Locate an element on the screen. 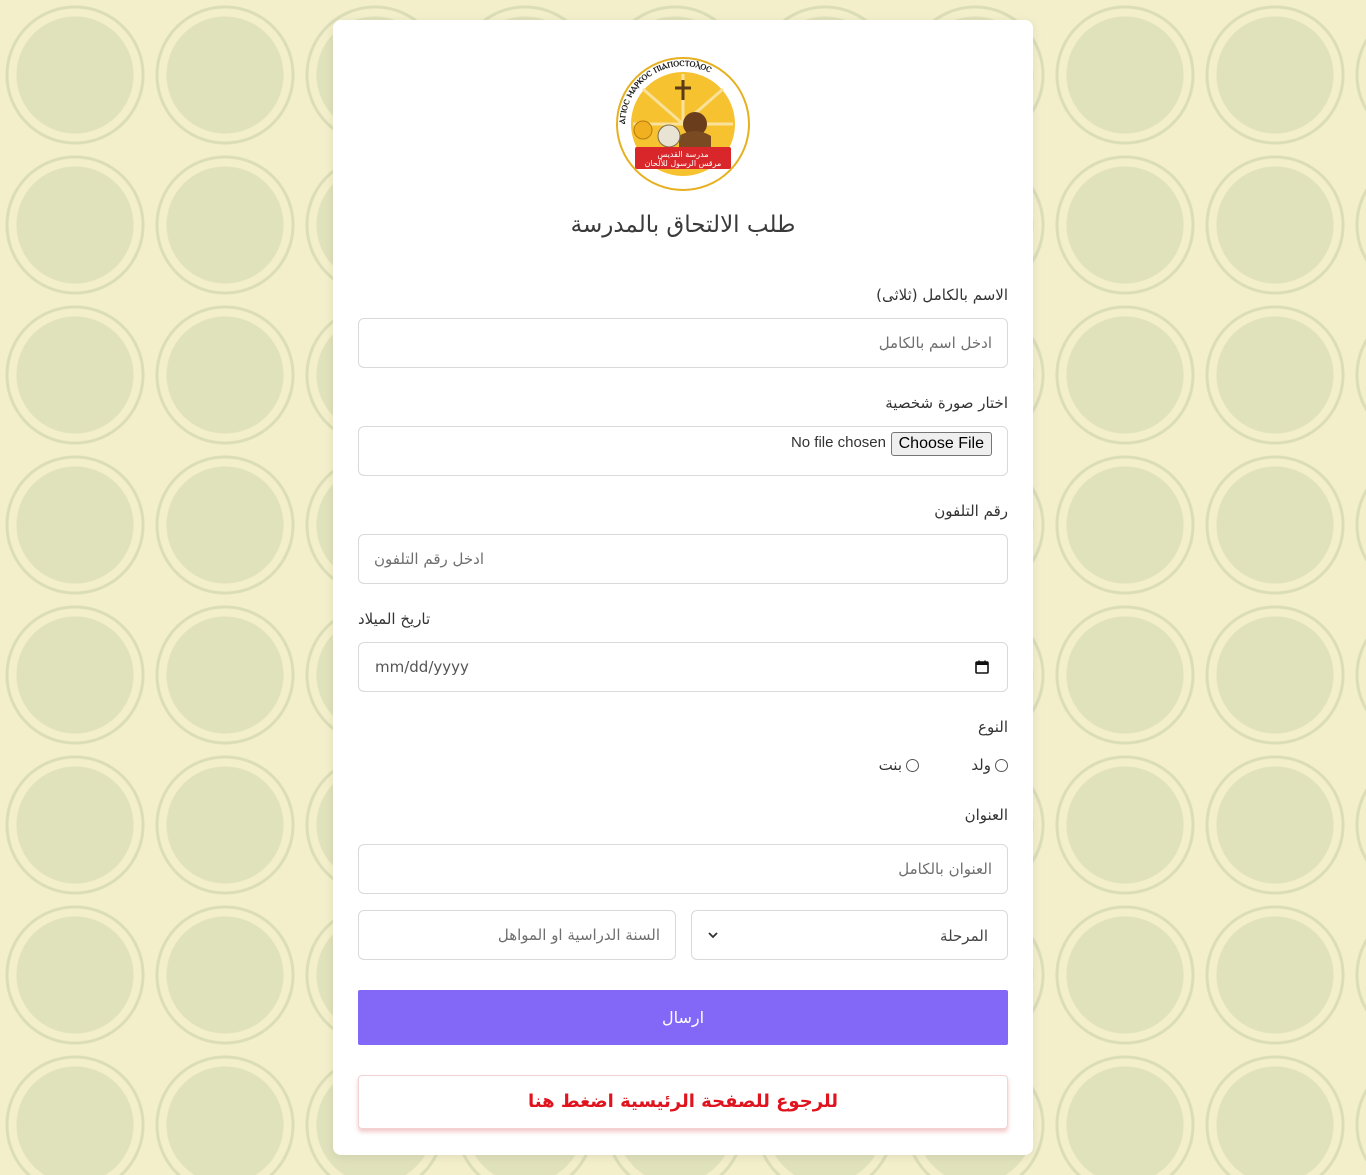 This screenshot has height=1175, width=1366. gender-option-girl: بنت is located at coordinates (899, 765).